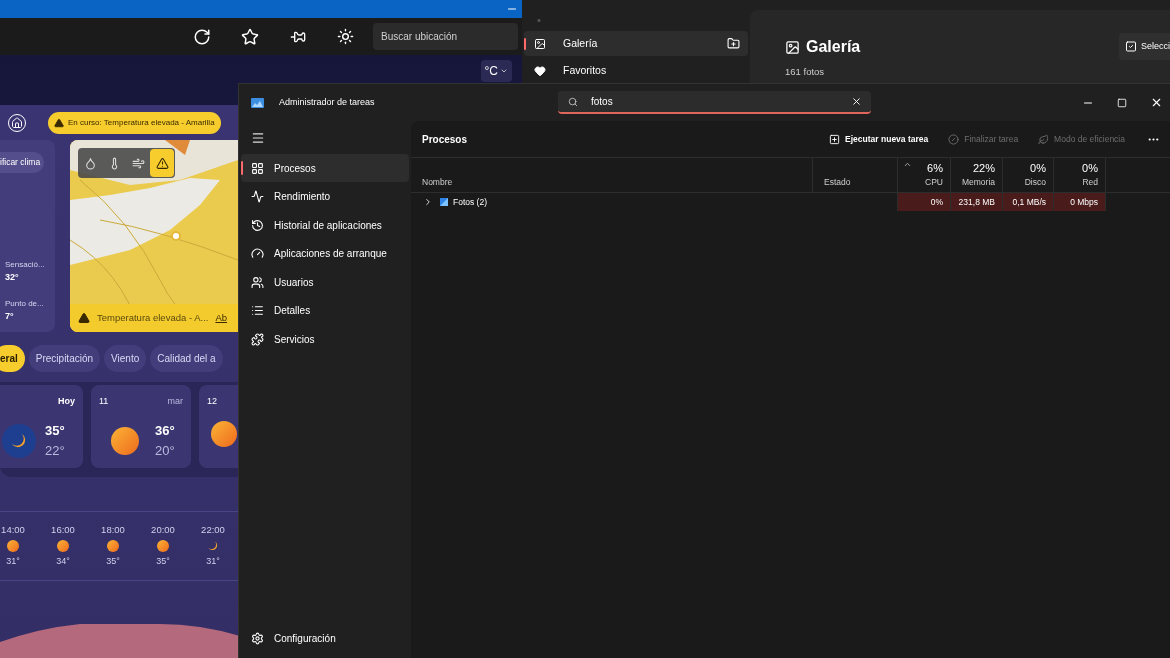  Describe the element at coordinates (540, 70) in the screenshot. I see `heart-icon` at that location.